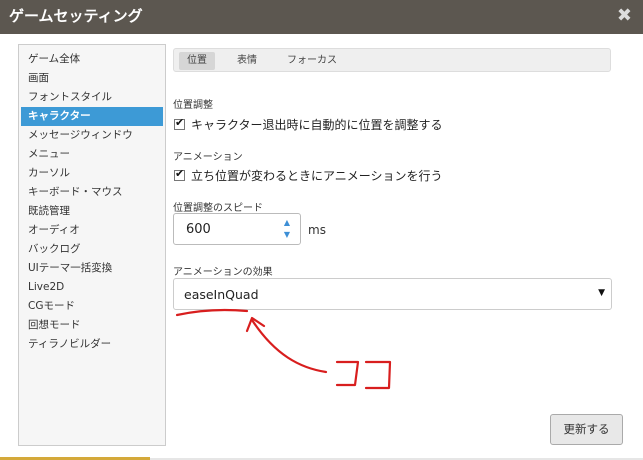  What do you see at coordinates (586, 429) in the screenshot?
I see `update-button: 更新する` at bounding box center [586, 429].